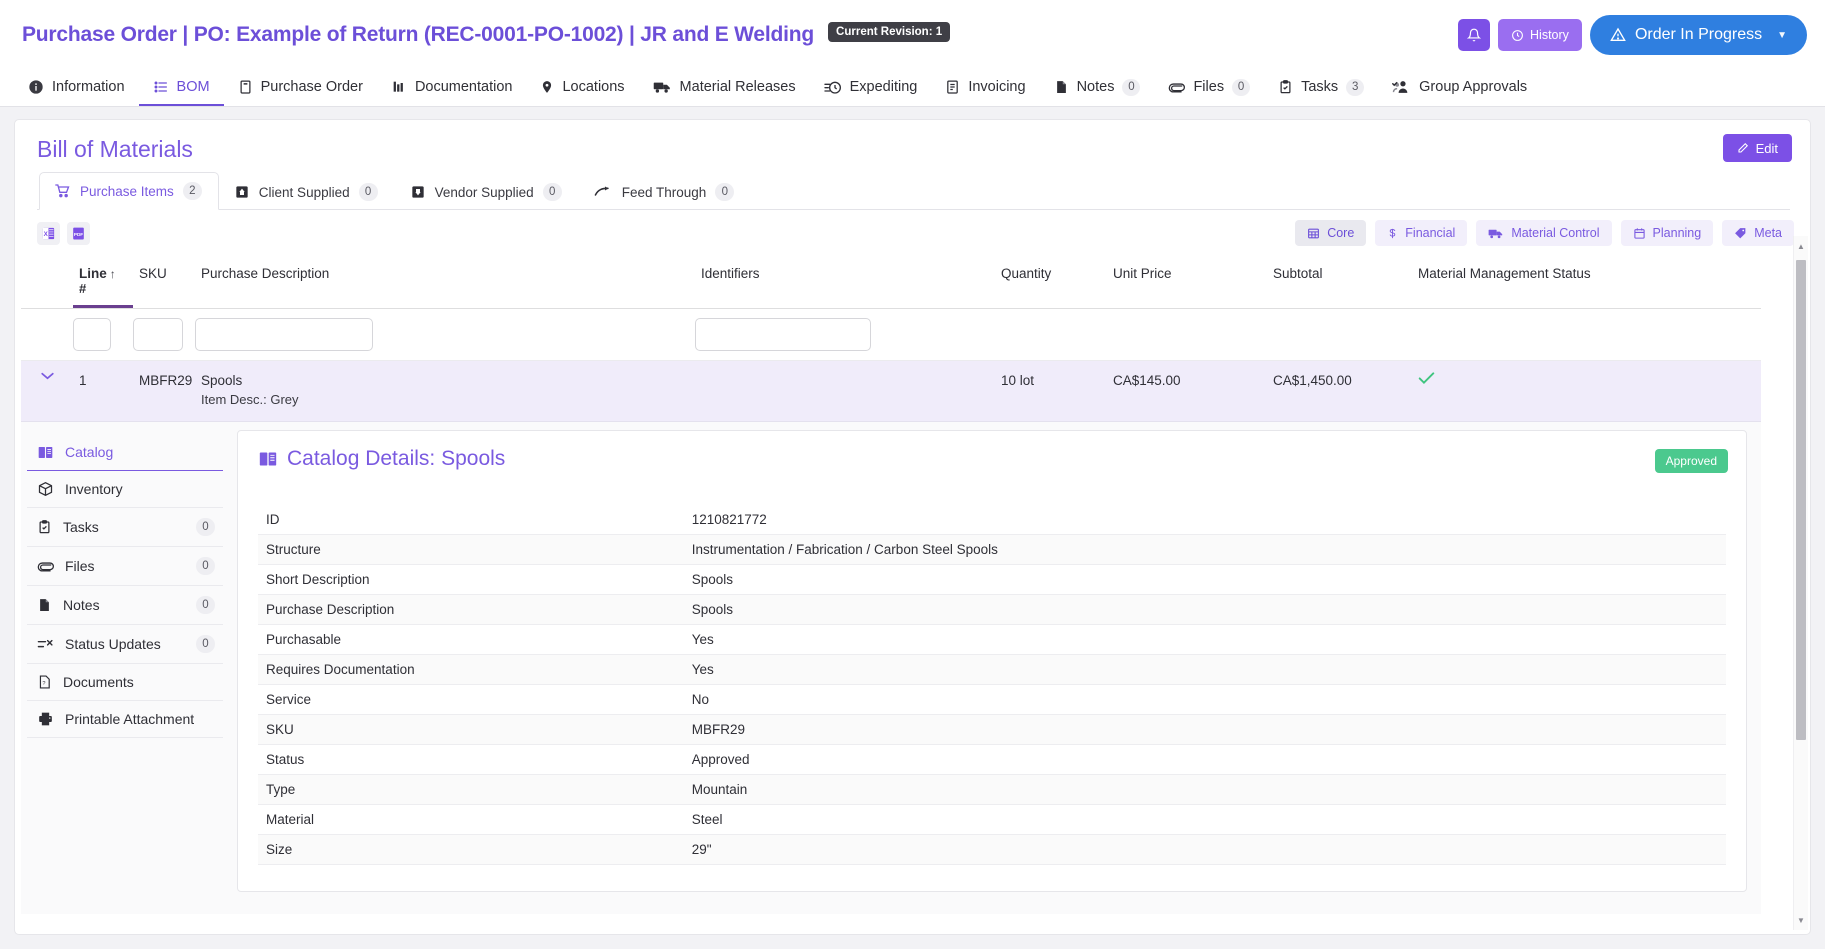  Describe the element at coordinates (992, 610) in the screenshot. I see `catalog-field-row: Purchase Description Spools` at that location.